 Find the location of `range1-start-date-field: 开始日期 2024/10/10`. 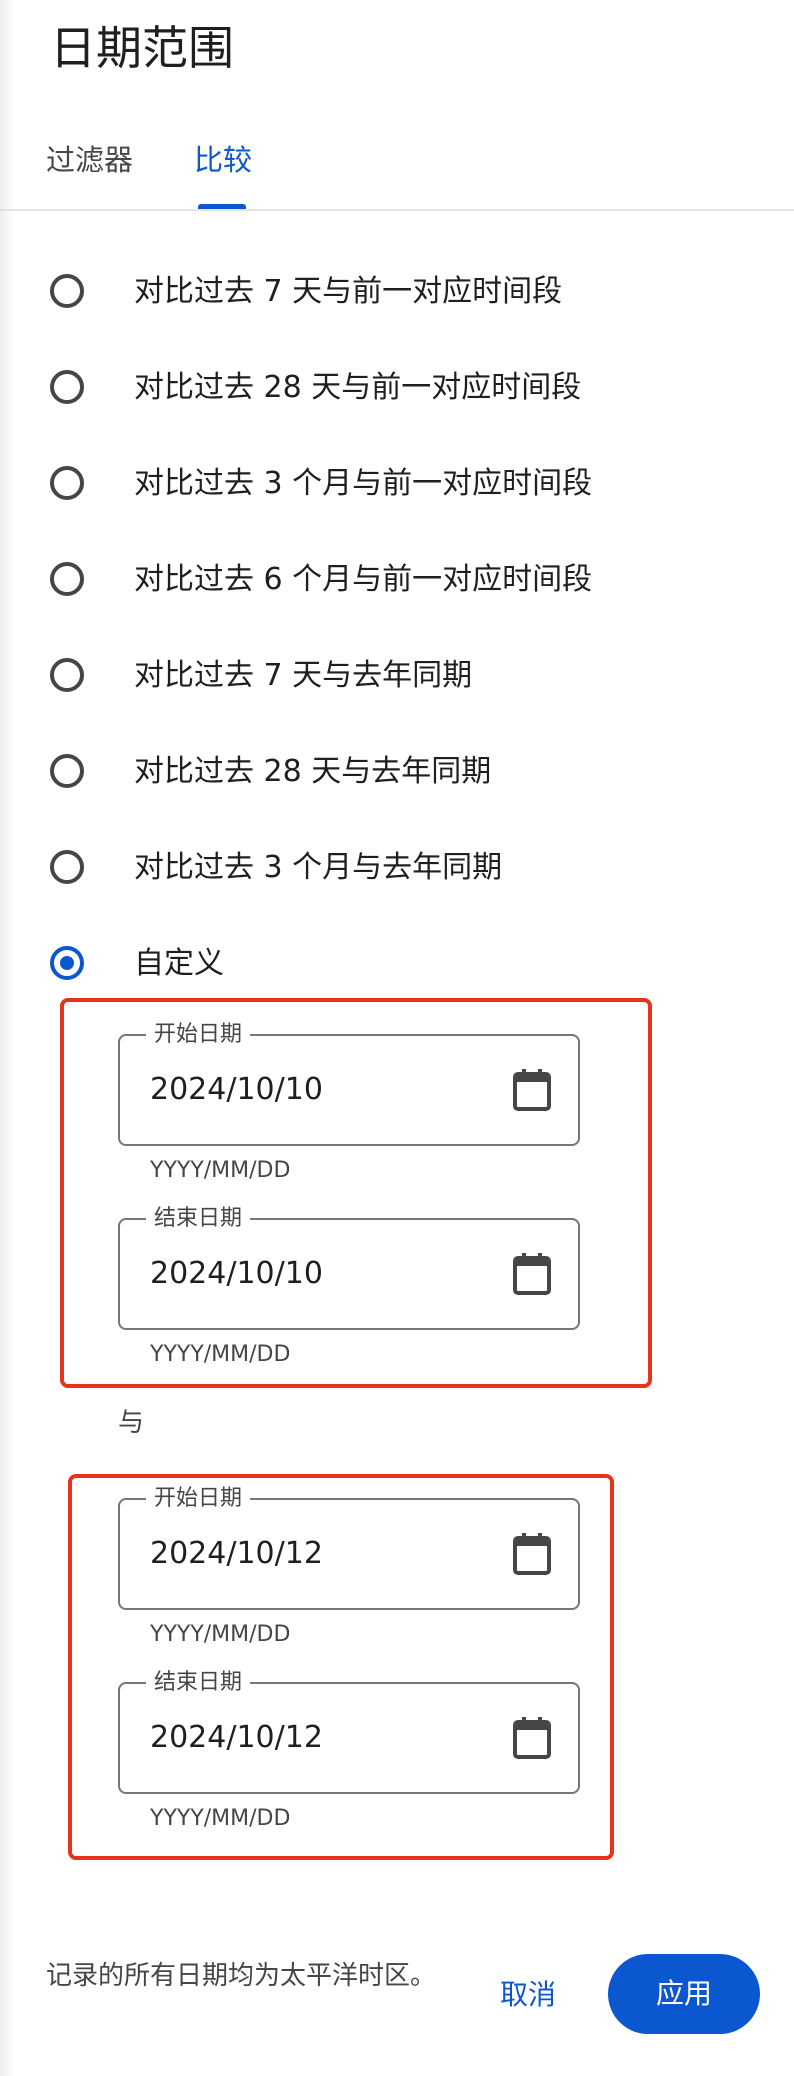

range1-start-date-field: 开始日期 2024/10/10 is located at coordinates (349, 1083).